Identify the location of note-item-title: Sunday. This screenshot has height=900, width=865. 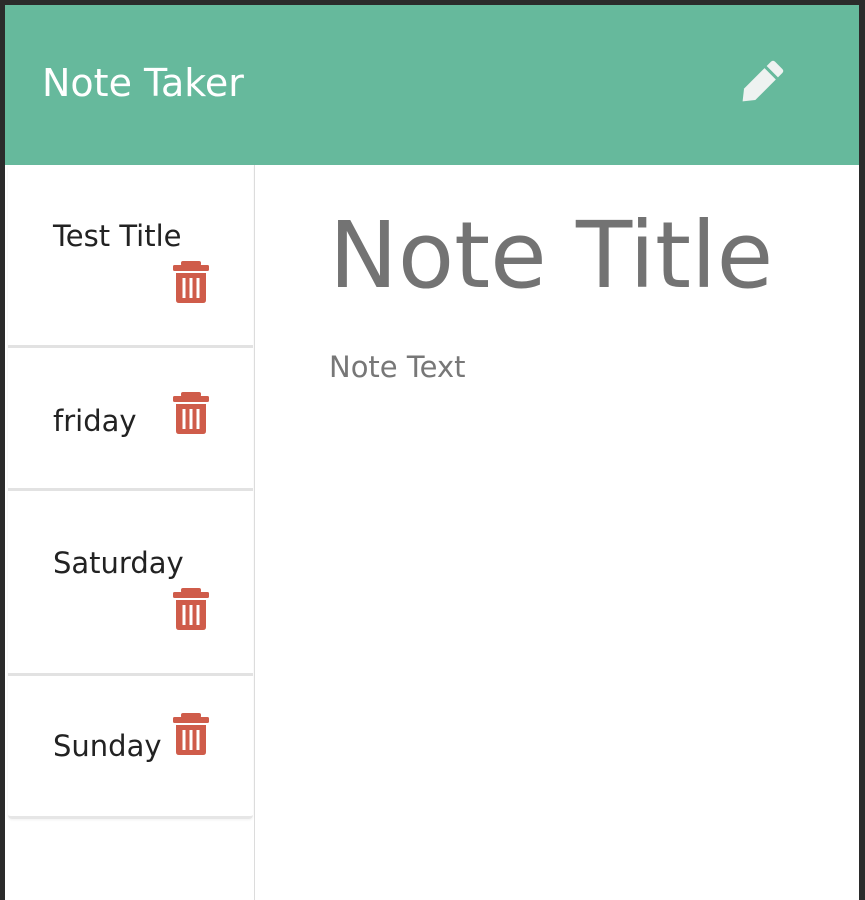
(107, 746).